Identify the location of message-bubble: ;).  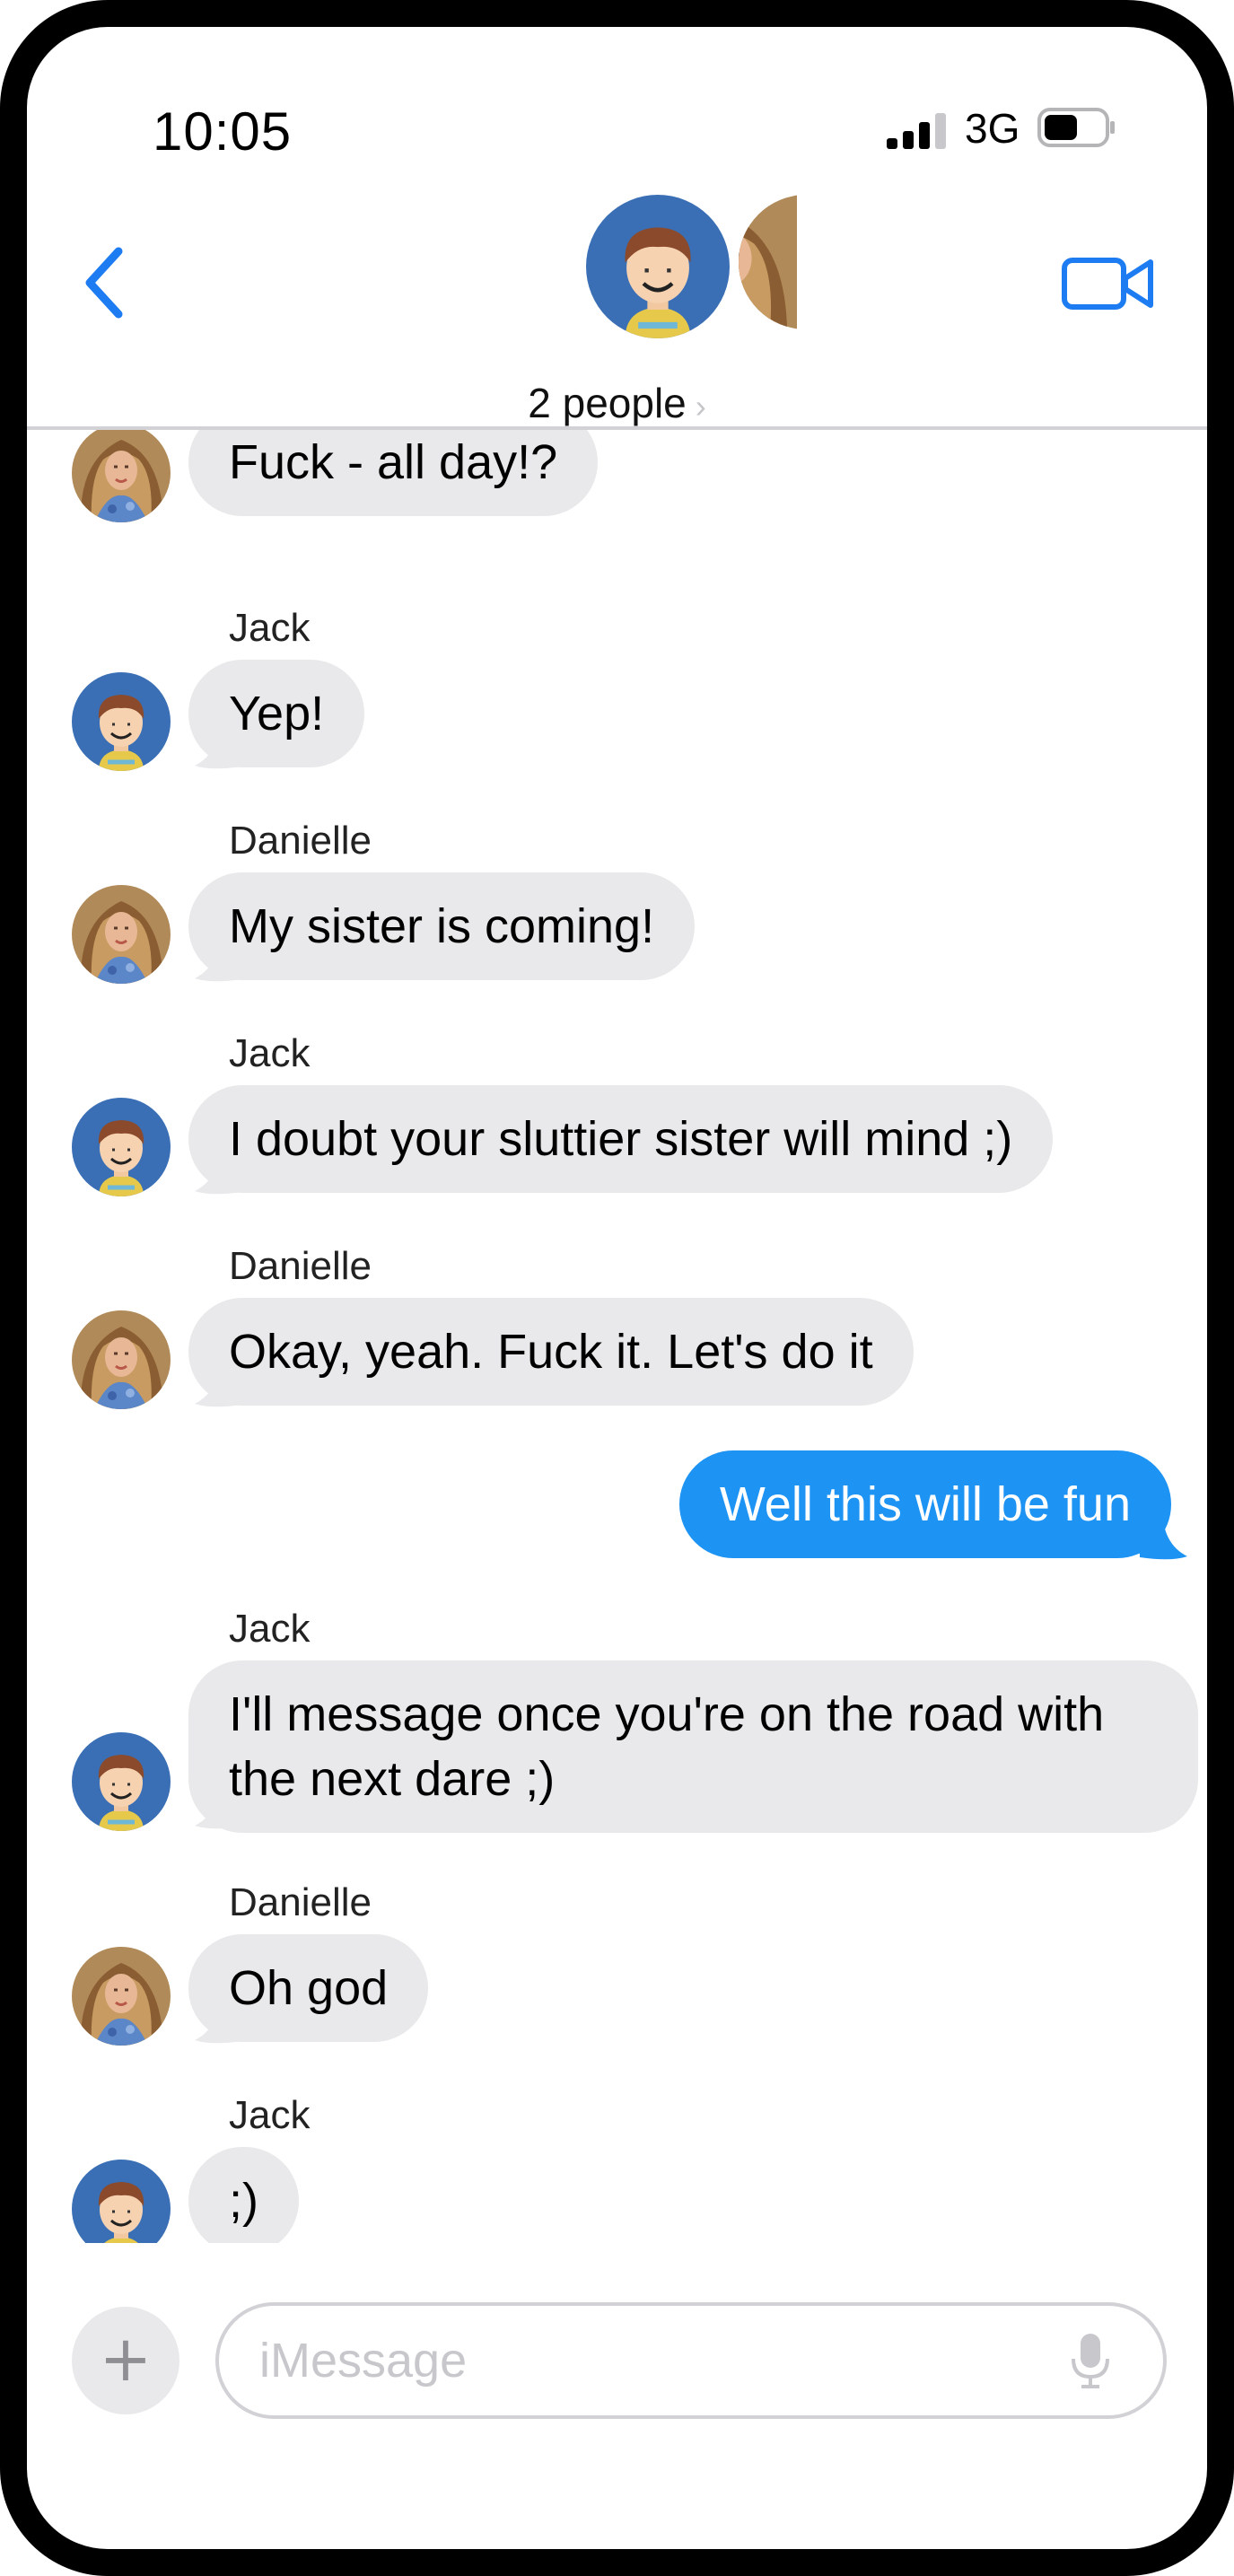
(244, 2195).